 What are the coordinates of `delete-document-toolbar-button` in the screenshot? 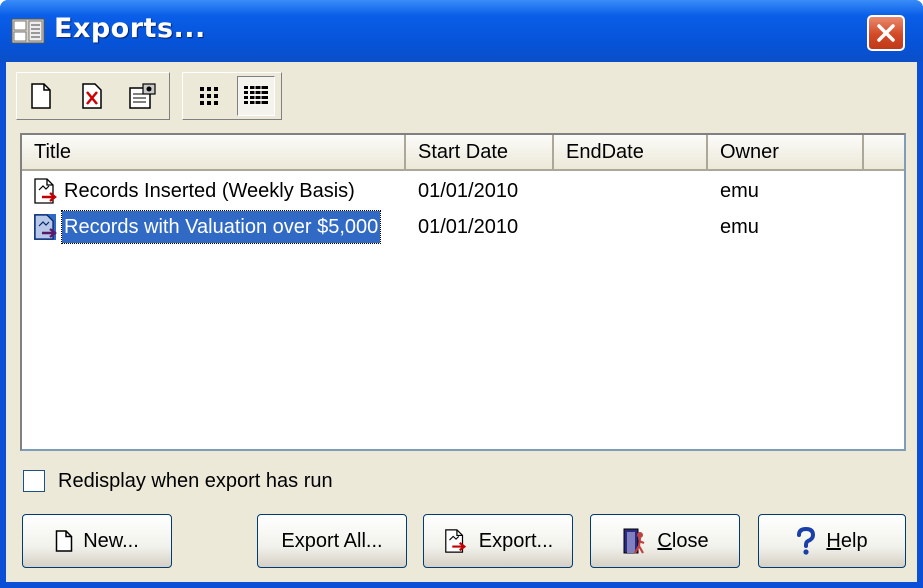 It's located at (92, 96).